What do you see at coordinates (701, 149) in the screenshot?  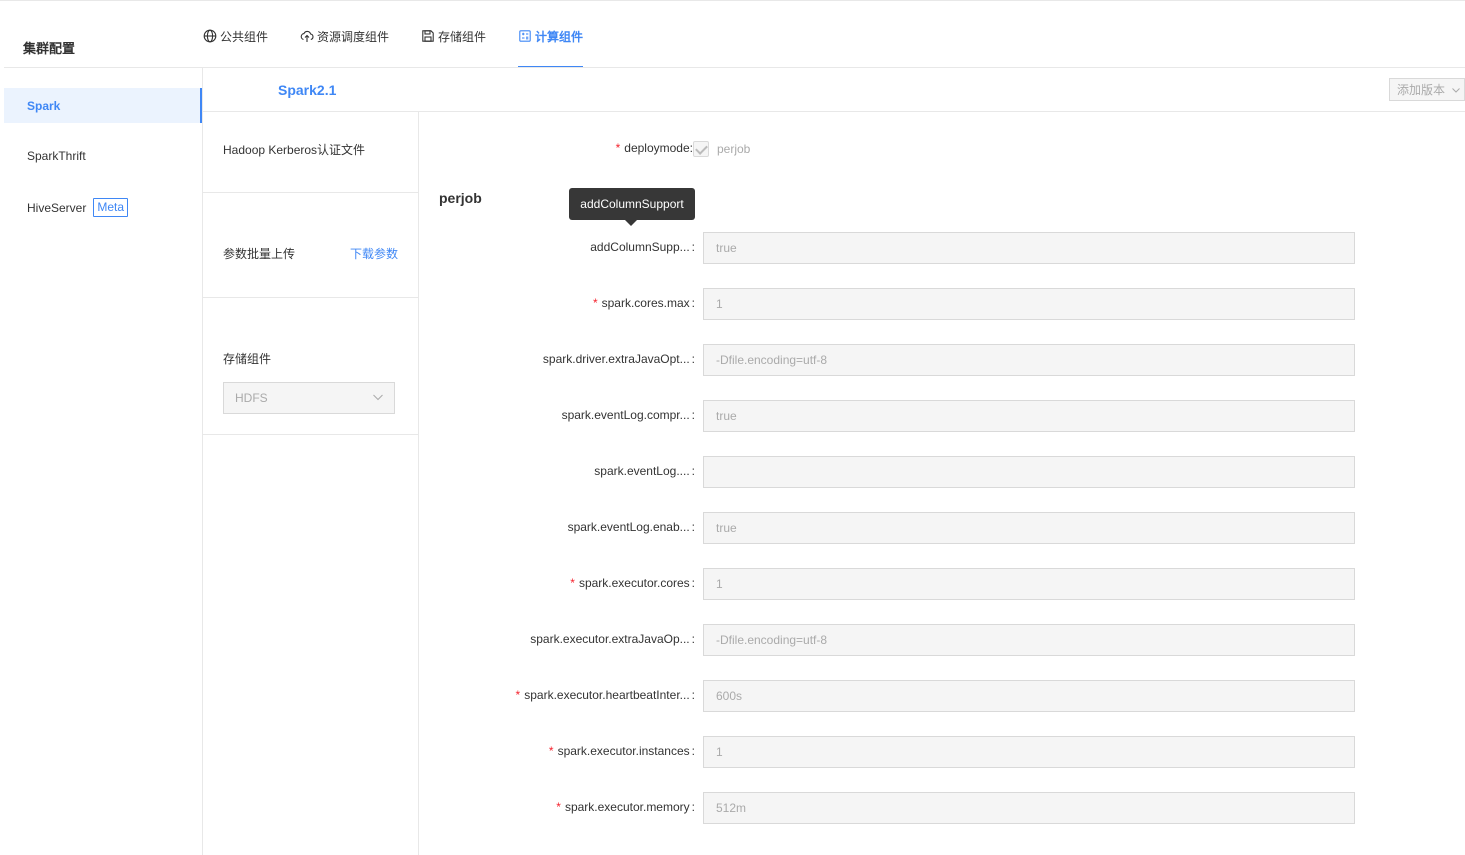 I see `deploymode-perjob-checkbox` at bounding box center [701, 149].